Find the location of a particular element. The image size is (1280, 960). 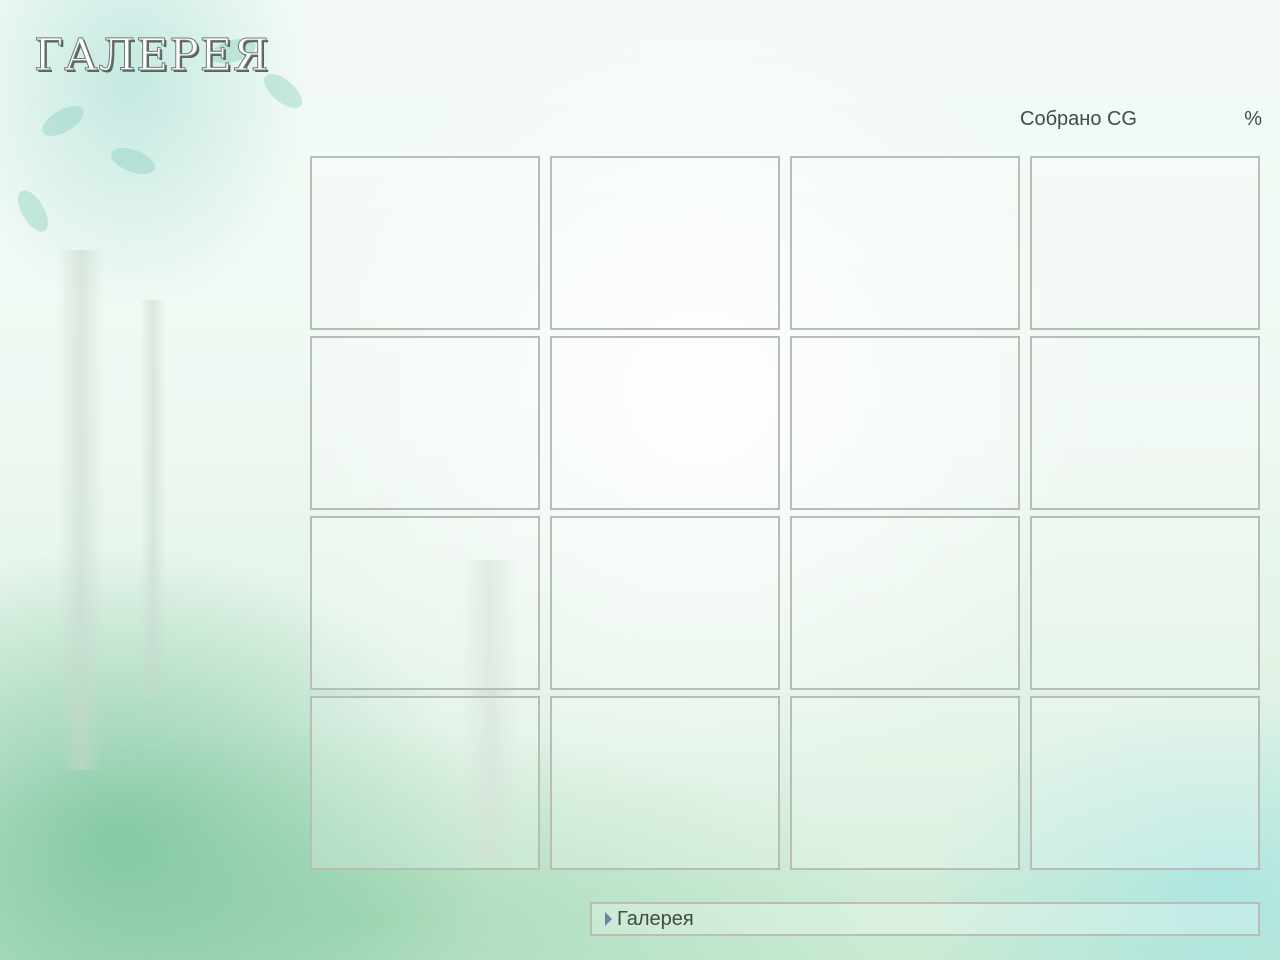

page-title: ГАЛЕРЕЯ is located at coordinates (152, 56).